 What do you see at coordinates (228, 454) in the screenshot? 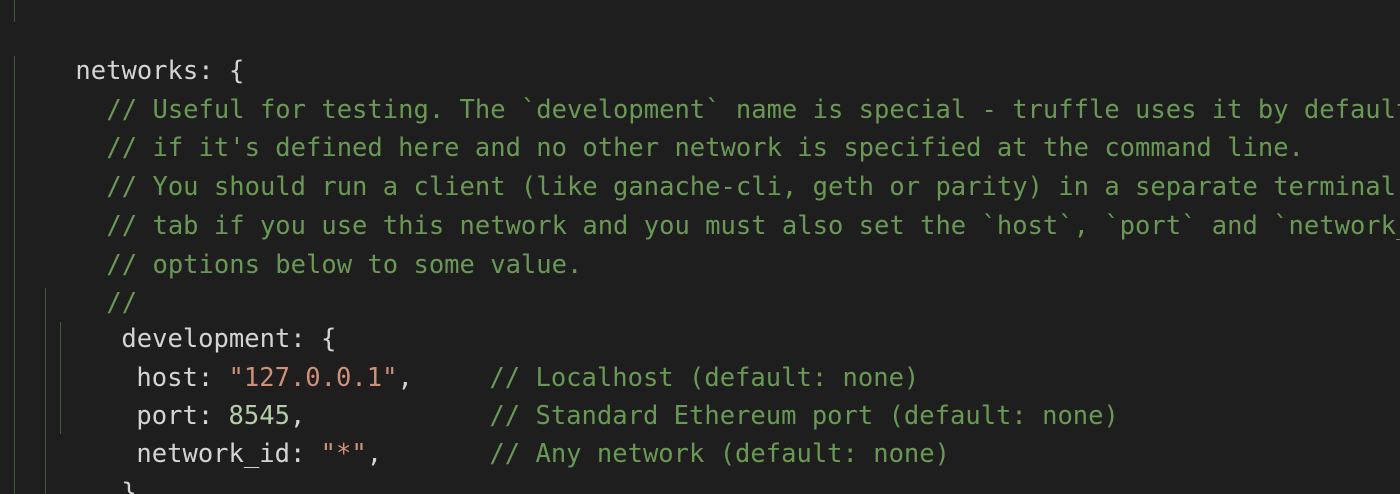
I see `network-id-key: network_id:` at bounding box center [228, 454].